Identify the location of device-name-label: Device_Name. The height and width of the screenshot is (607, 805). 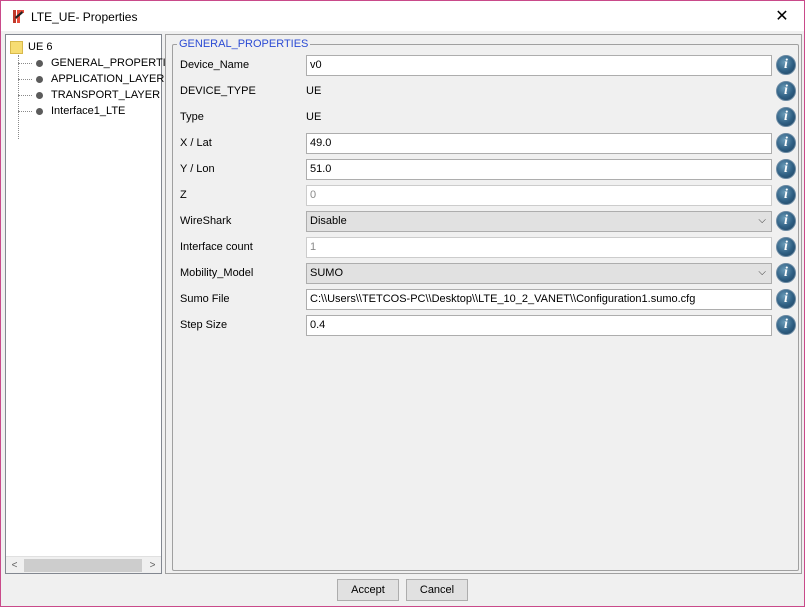
(215, 65).